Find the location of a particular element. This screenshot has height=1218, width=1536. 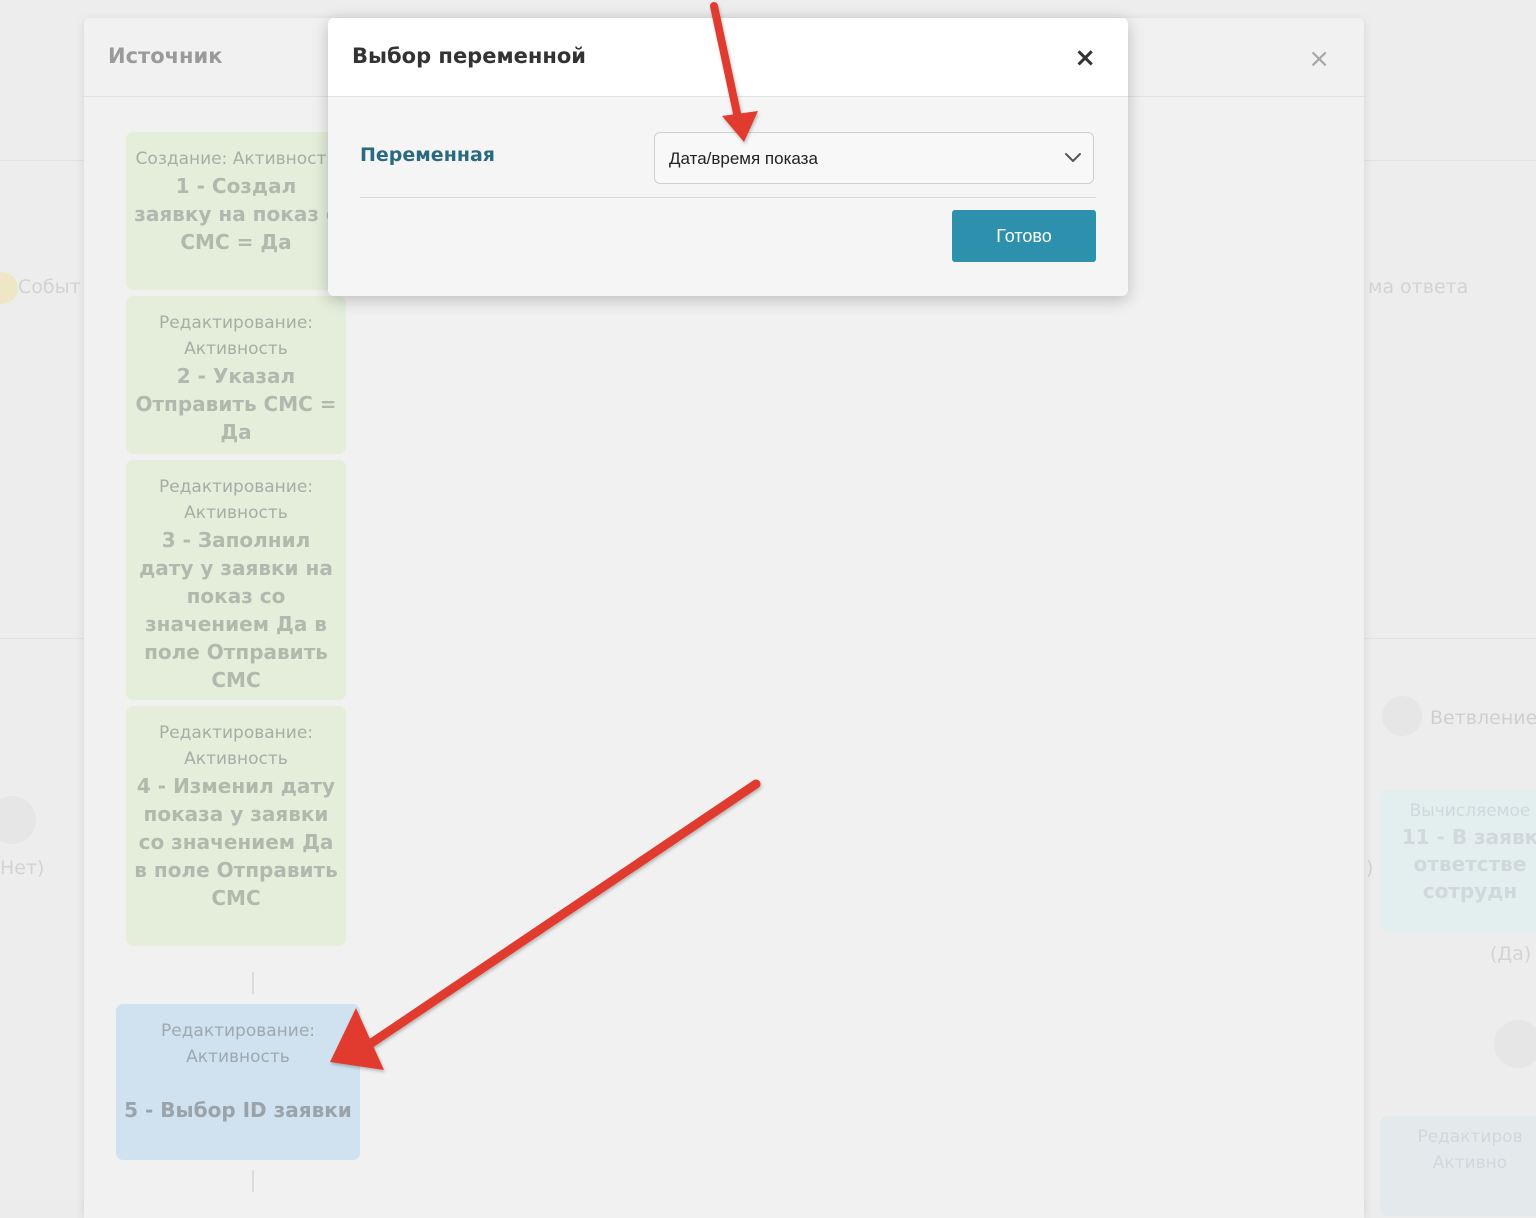

done-button: Готово is located at coordinates (1024, 236).